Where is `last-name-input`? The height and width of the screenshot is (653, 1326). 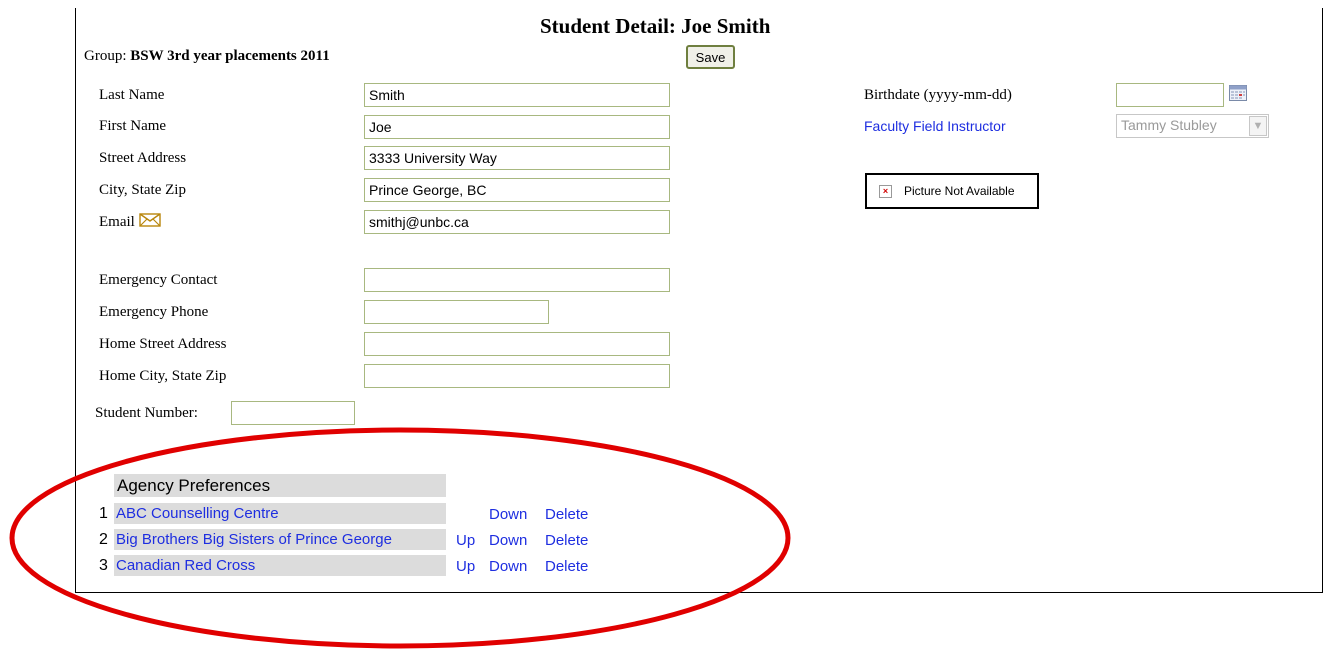
last-name-input is located at coordinates (517, 95).